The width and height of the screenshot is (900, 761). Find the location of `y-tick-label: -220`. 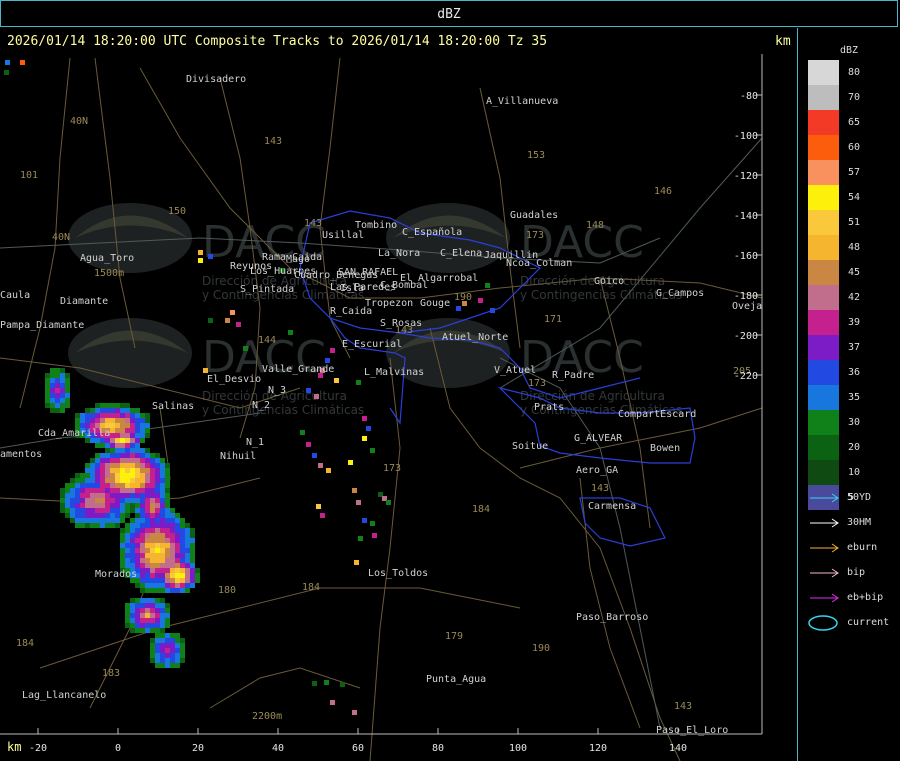

y-tick-label: -220 is located at coordinates (746, 376).